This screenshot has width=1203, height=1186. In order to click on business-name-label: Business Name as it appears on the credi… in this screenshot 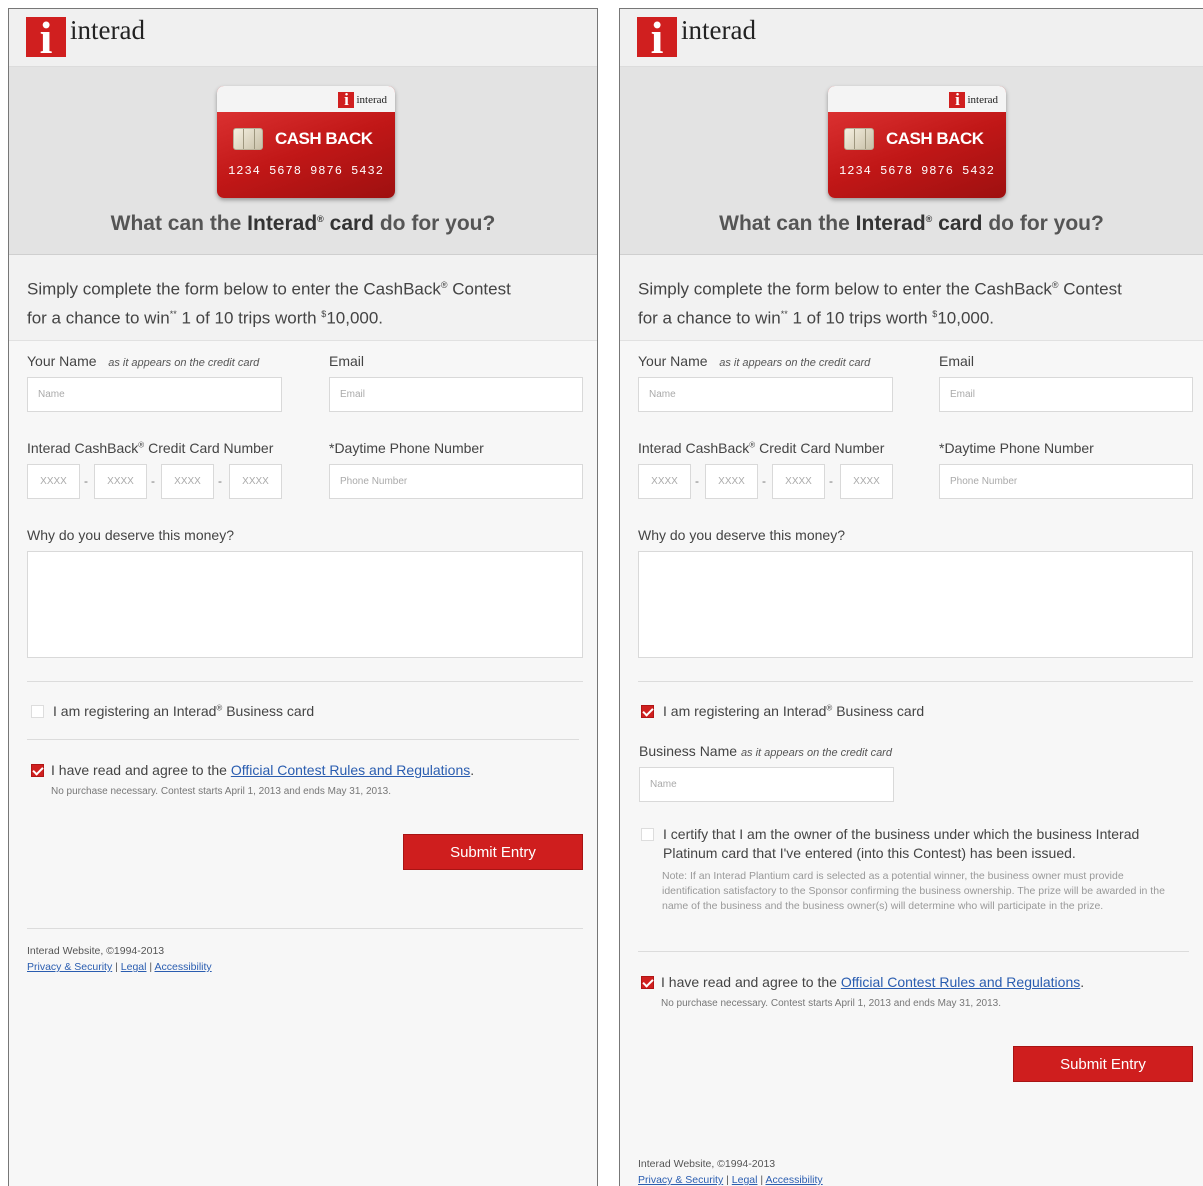, I will do `click(765, 751)`.